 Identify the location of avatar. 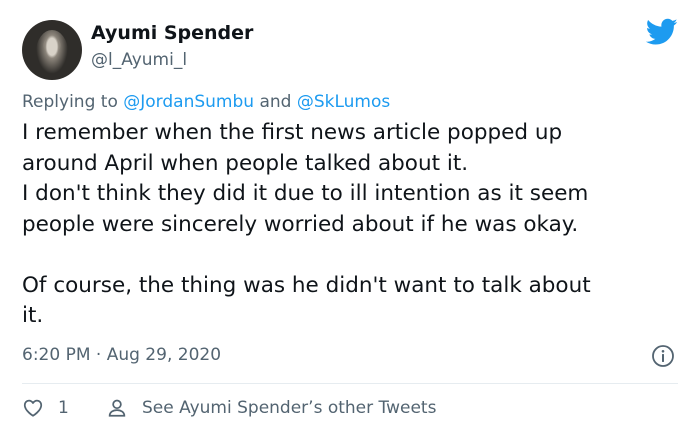
(52, 50).